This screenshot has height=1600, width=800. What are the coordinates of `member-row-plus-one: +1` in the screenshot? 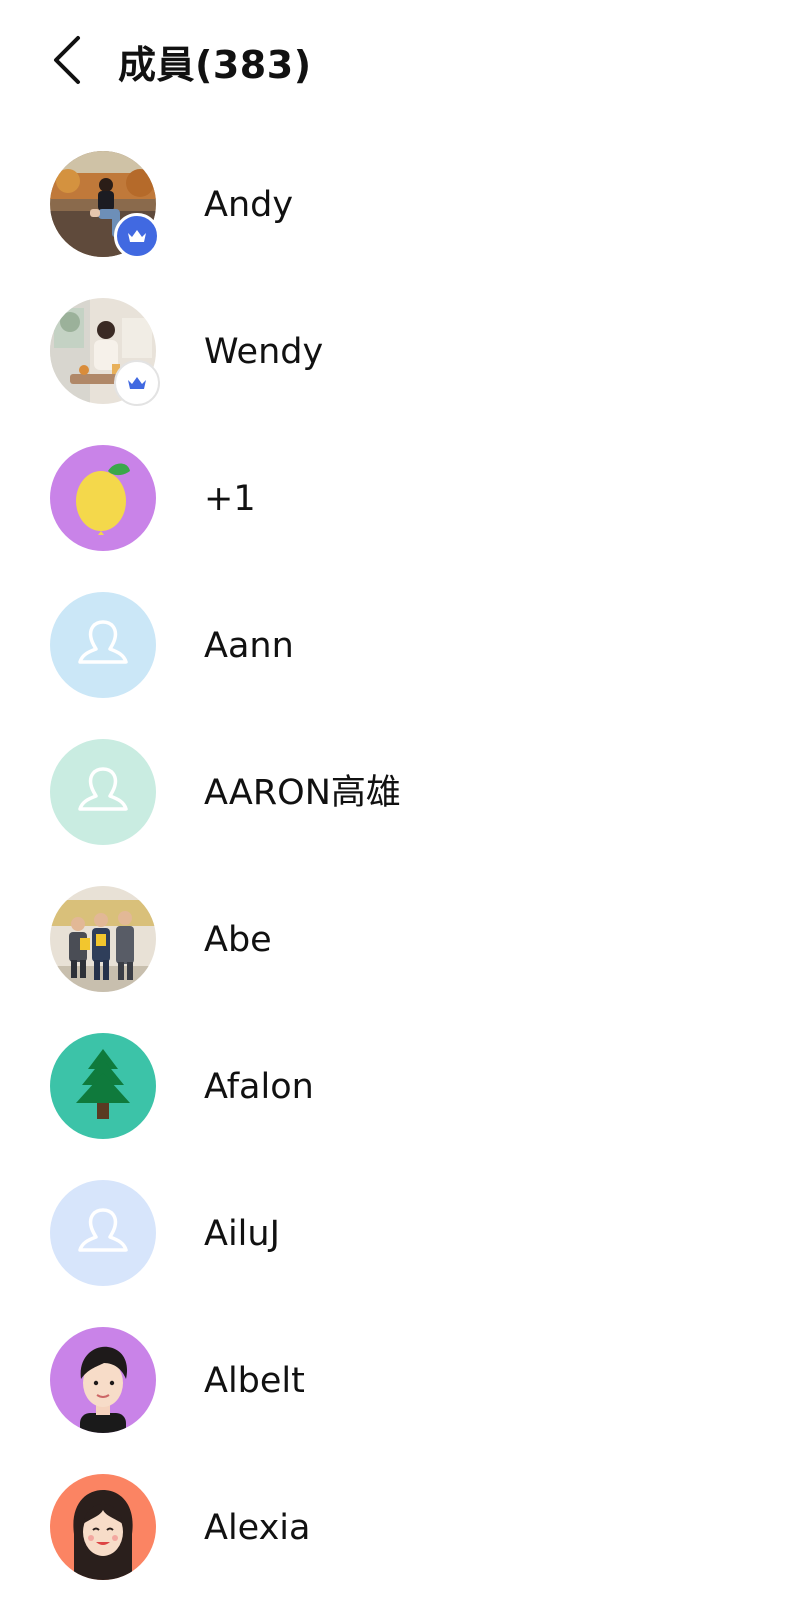 It's located at (400, 497).